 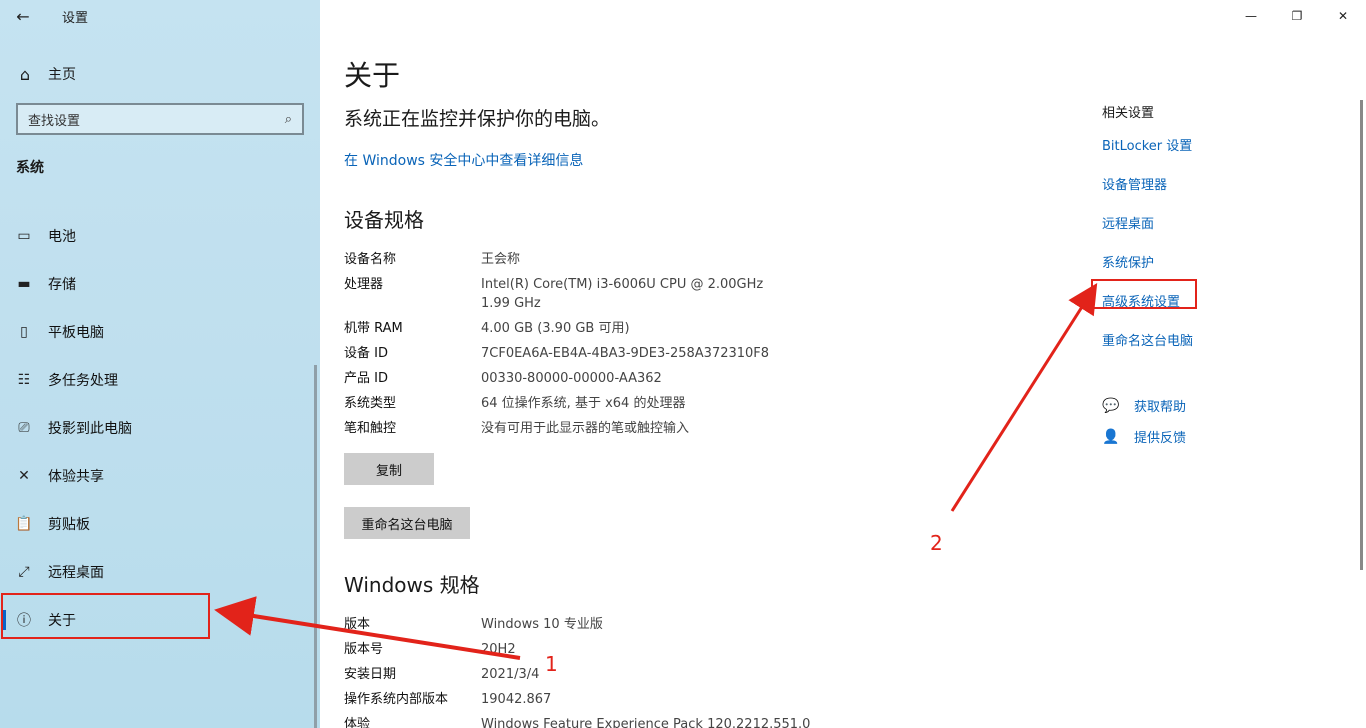 What do you see at coordinates (370, 259) in the screenshot?
I see `spec-key: 设备名称` at bounding box center [370, 259].